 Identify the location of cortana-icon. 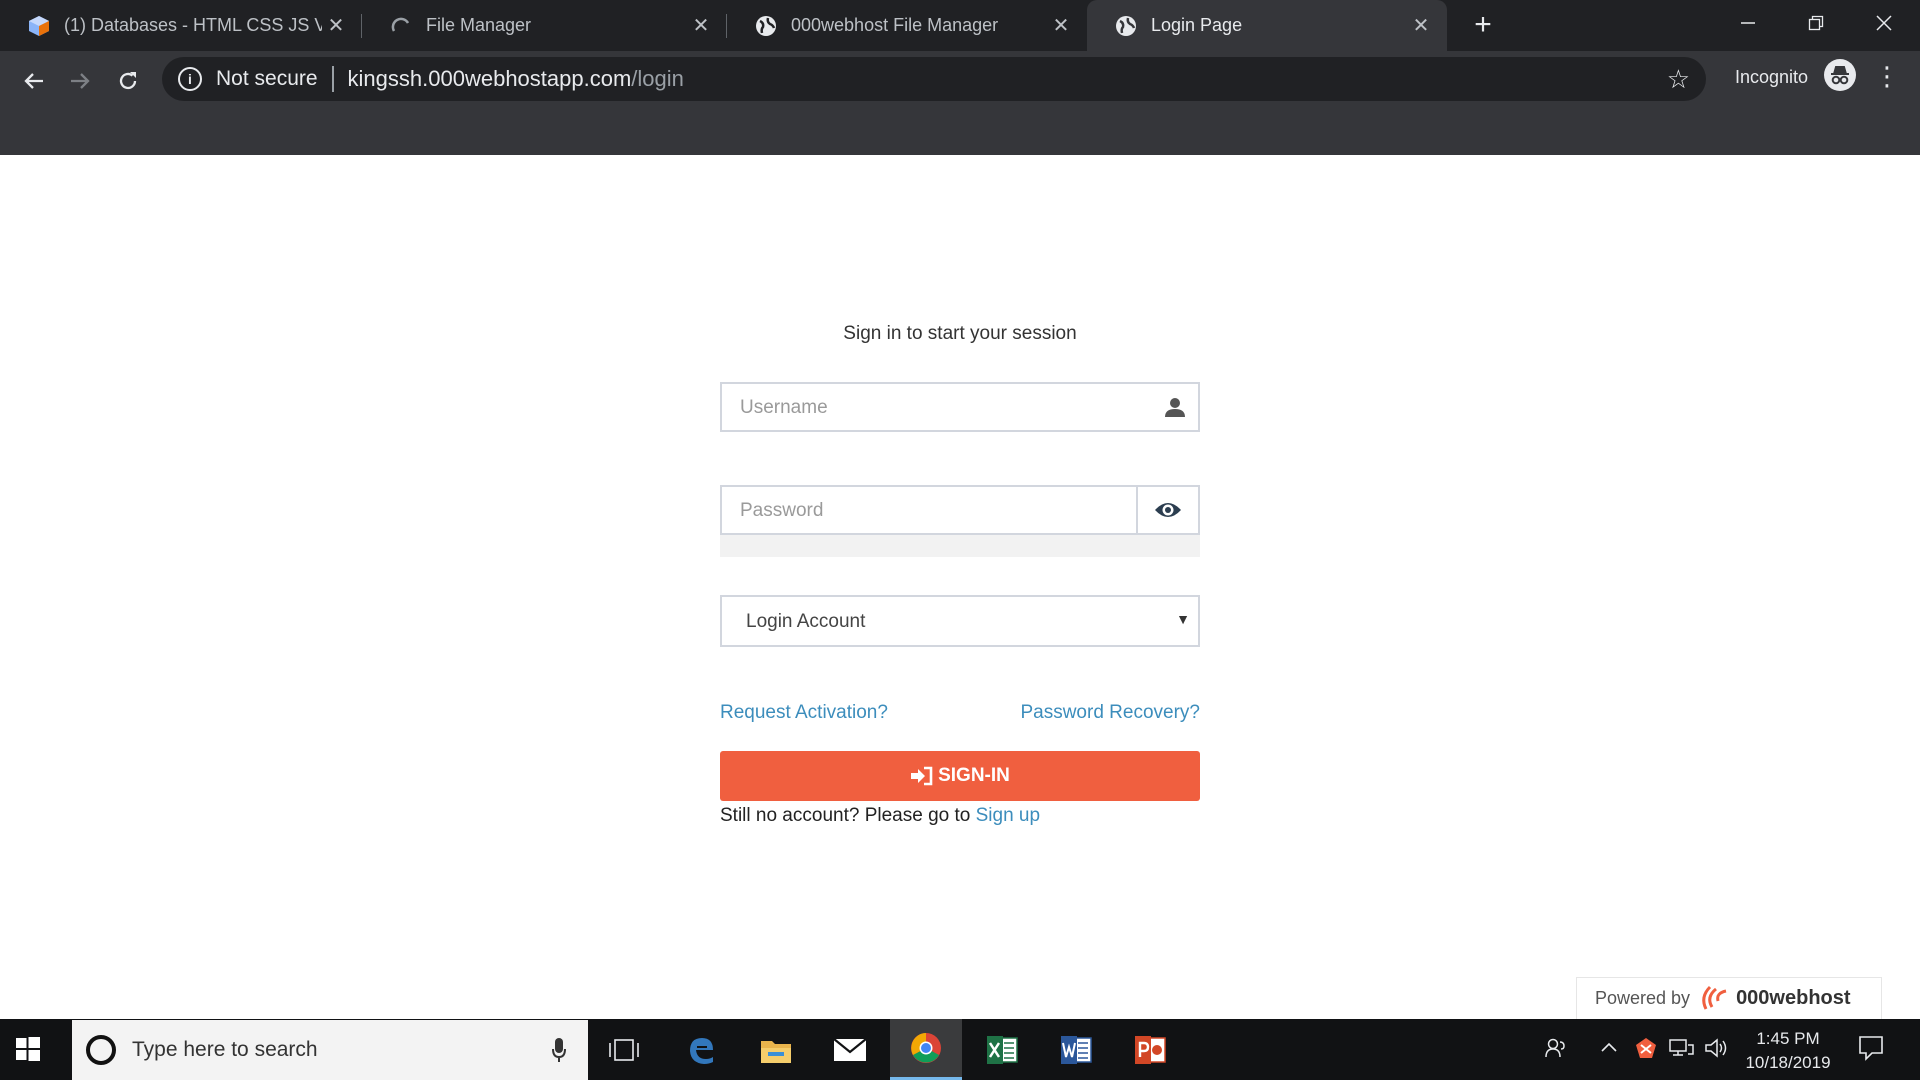
(101, 1050).